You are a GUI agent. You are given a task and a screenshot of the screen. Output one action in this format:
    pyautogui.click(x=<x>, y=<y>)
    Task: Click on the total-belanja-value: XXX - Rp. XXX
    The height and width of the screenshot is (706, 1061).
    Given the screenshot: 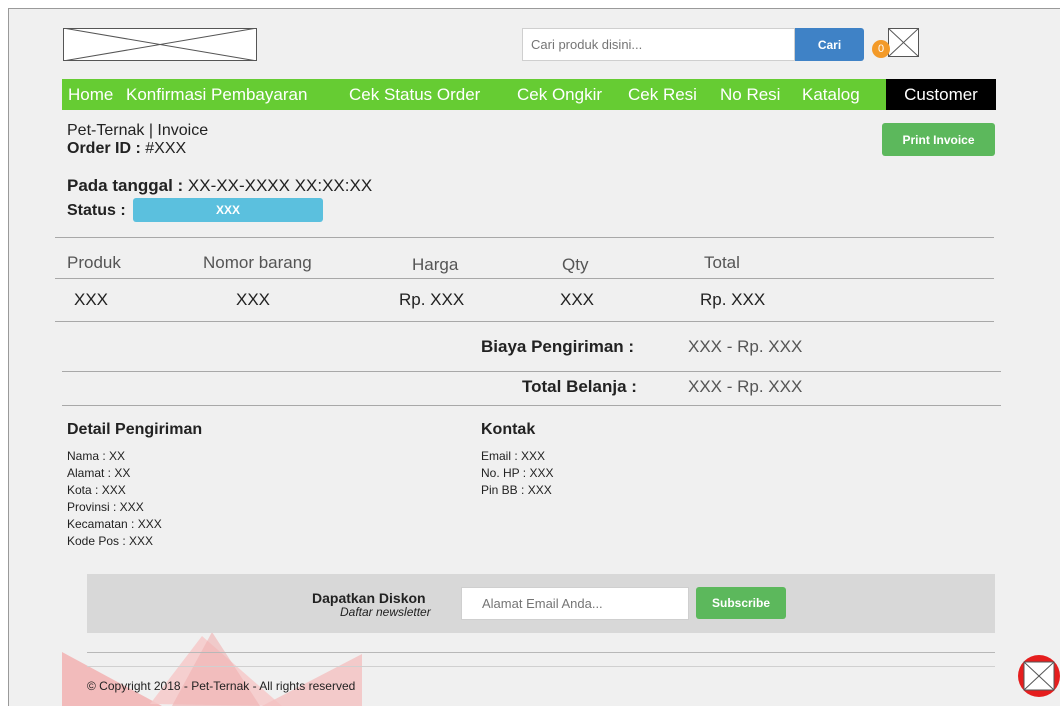 What is the action you would take?
    pyautogui.click(x=745, y=386)
    